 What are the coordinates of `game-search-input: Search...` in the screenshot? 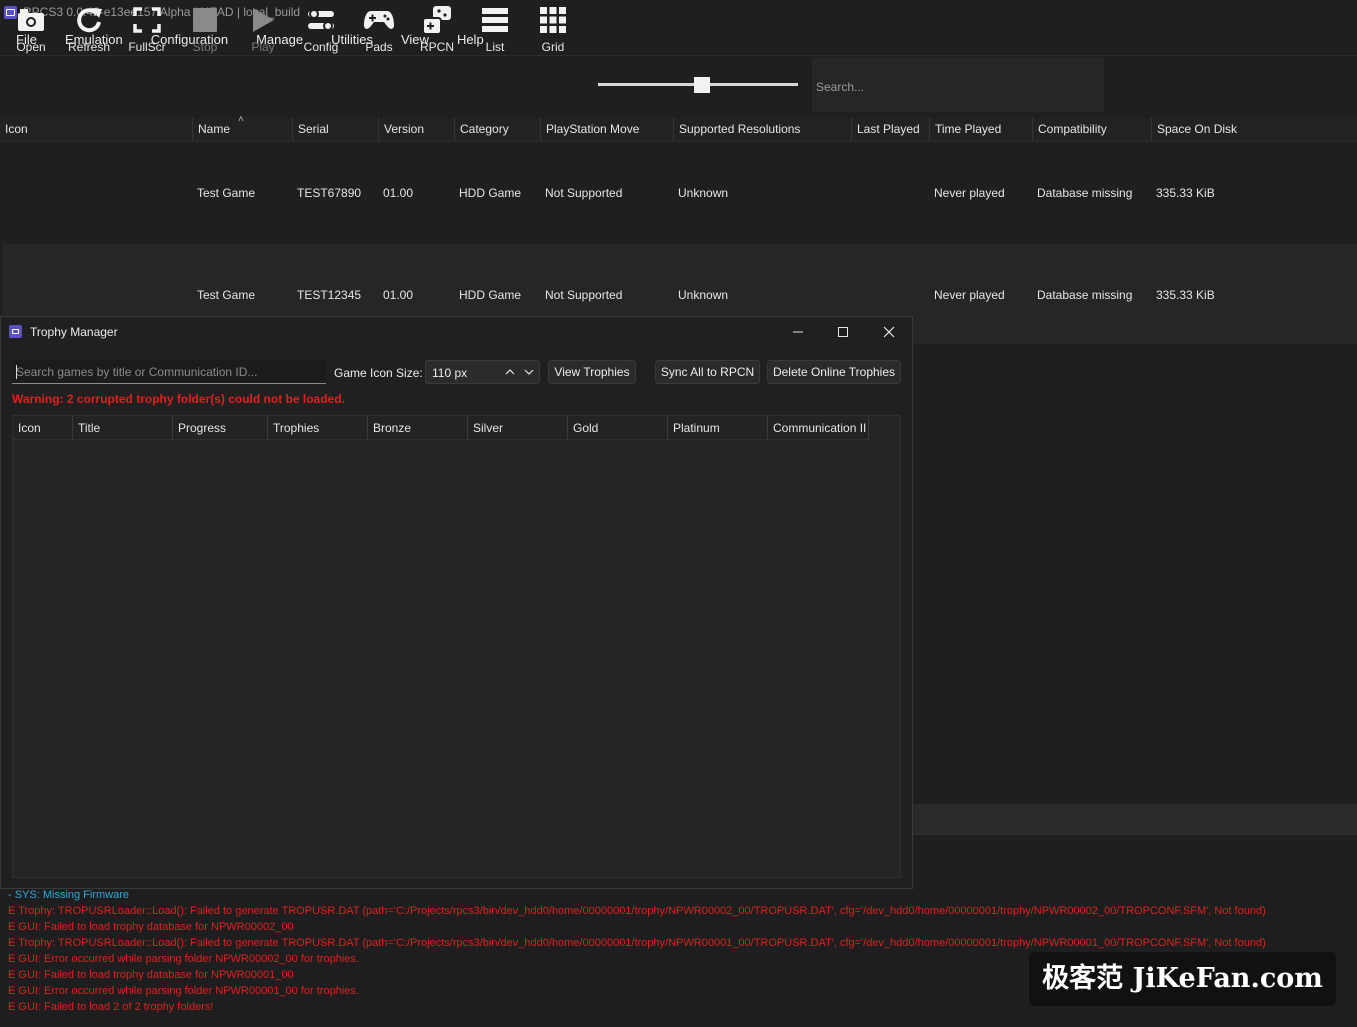 It's located at (958, 85).